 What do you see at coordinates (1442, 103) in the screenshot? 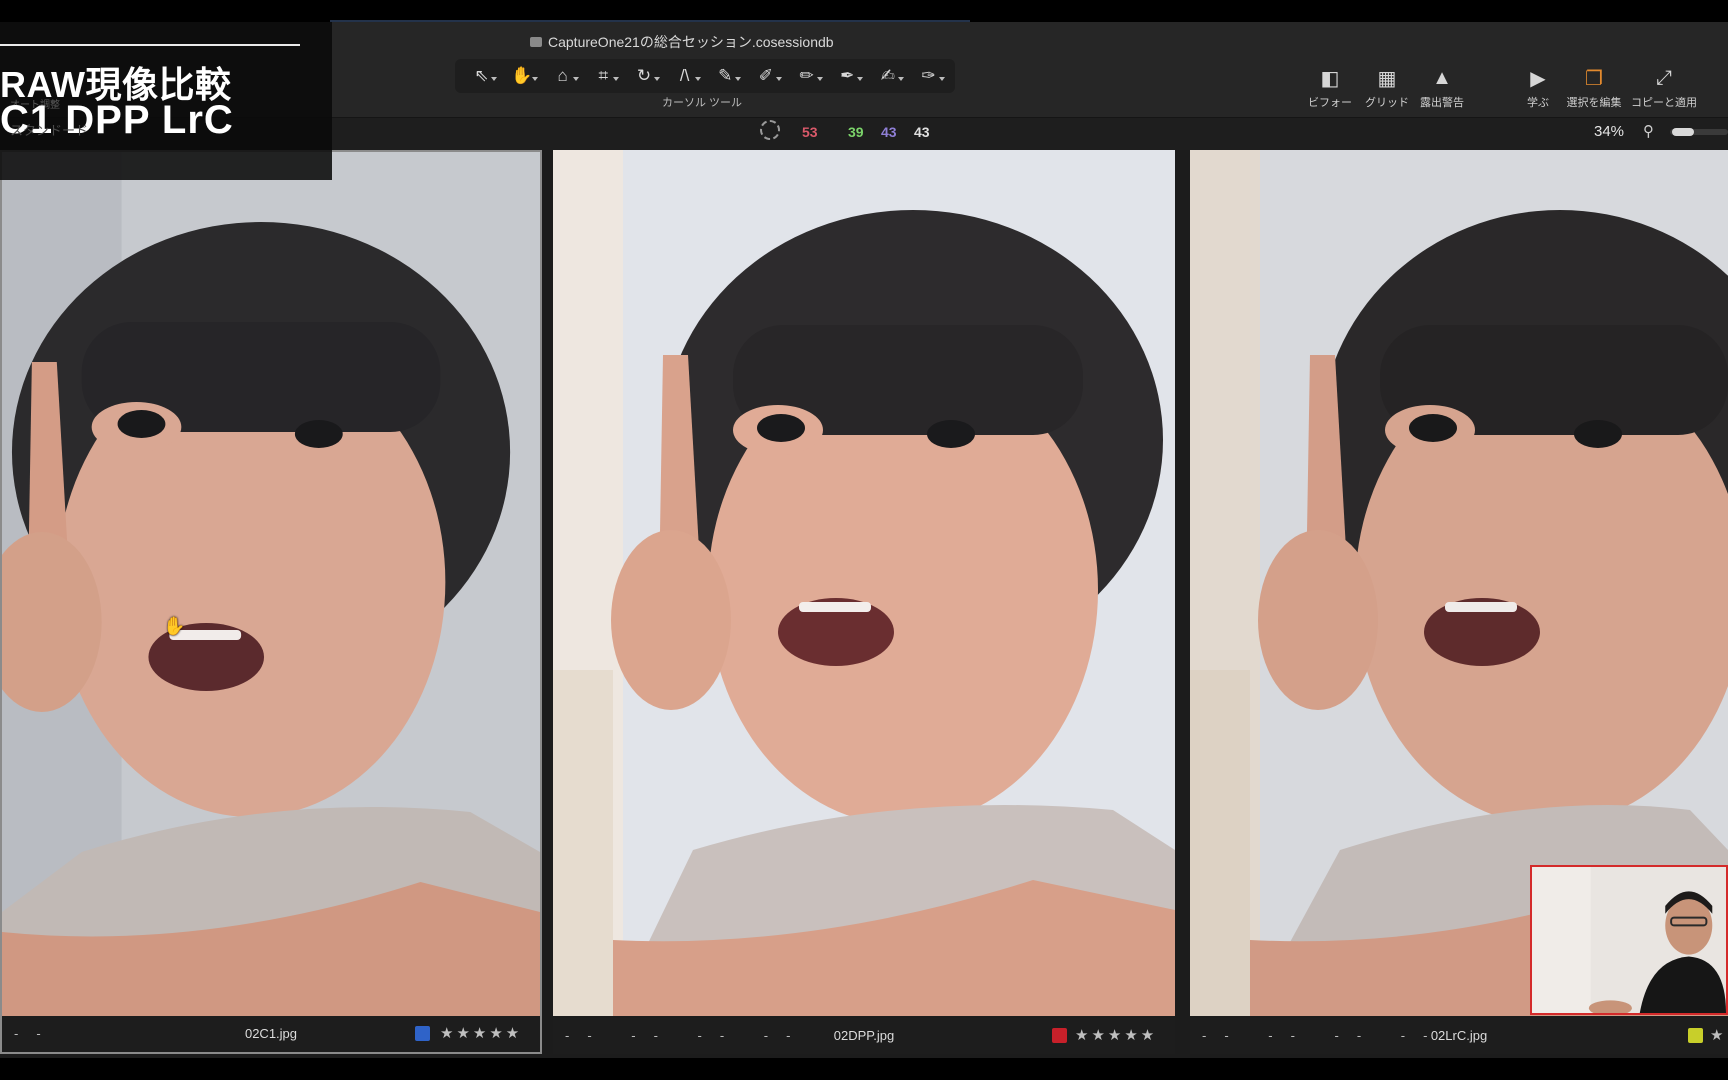
I see `exposure-warning-button-label: 露出警告` at bounding box center [1442, 103].